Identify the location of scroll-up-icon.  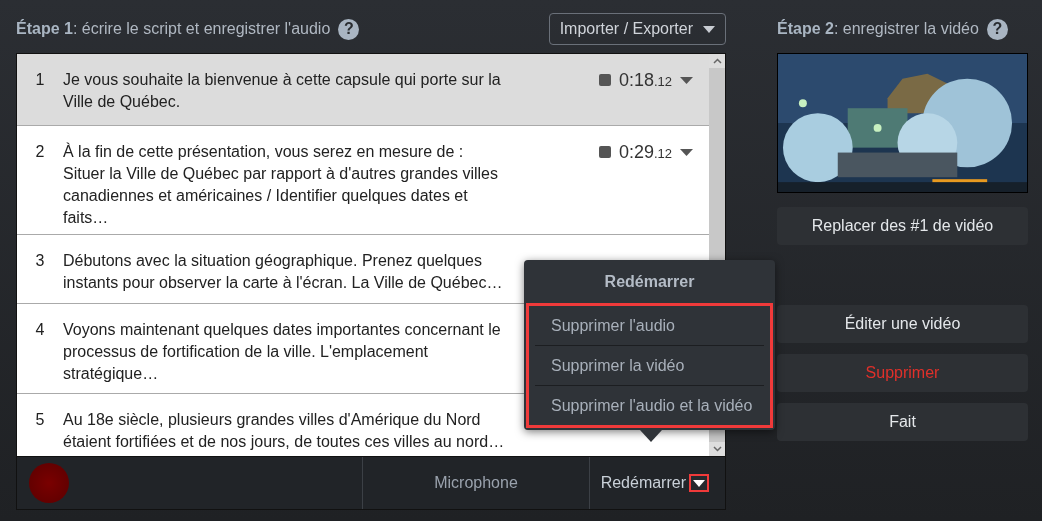
(717, 61).